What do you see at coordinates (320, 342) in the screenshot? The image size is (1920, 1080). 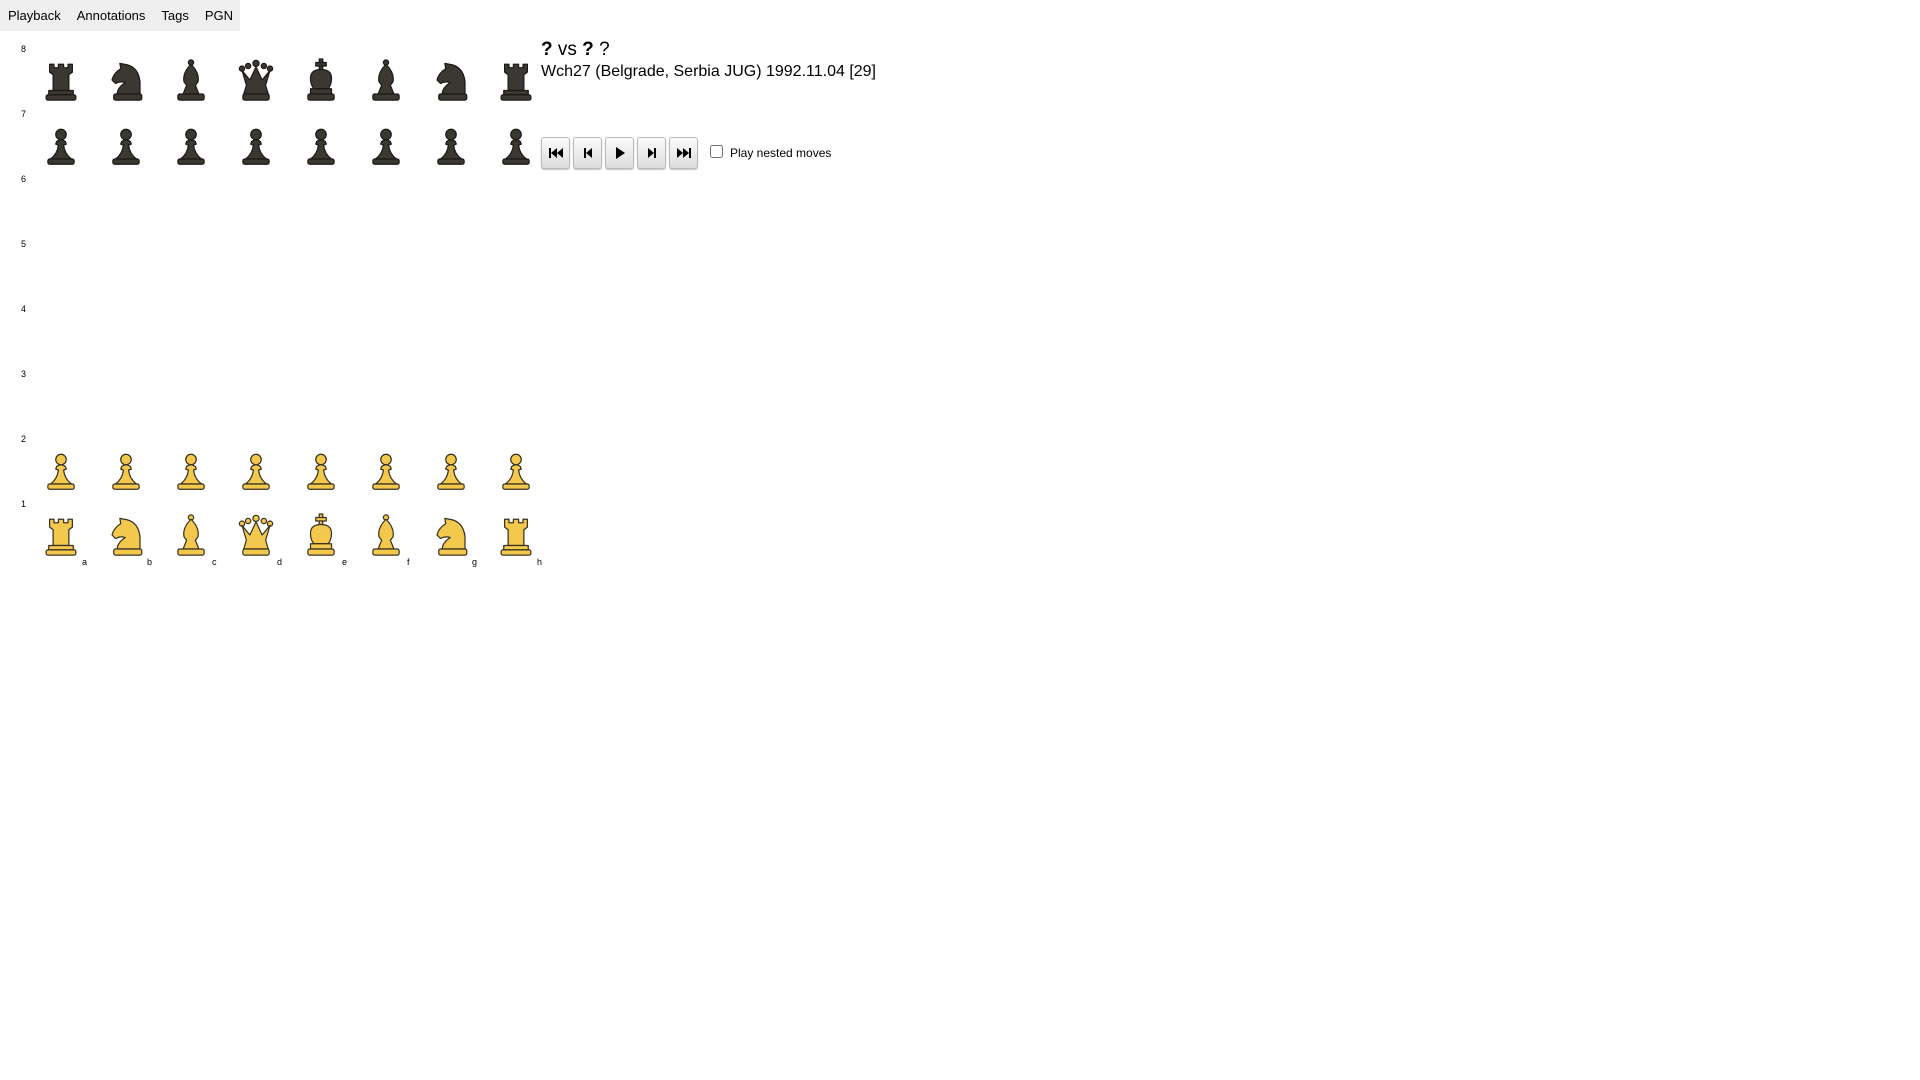 I see `square-e4` at bounding box center [320, 342].